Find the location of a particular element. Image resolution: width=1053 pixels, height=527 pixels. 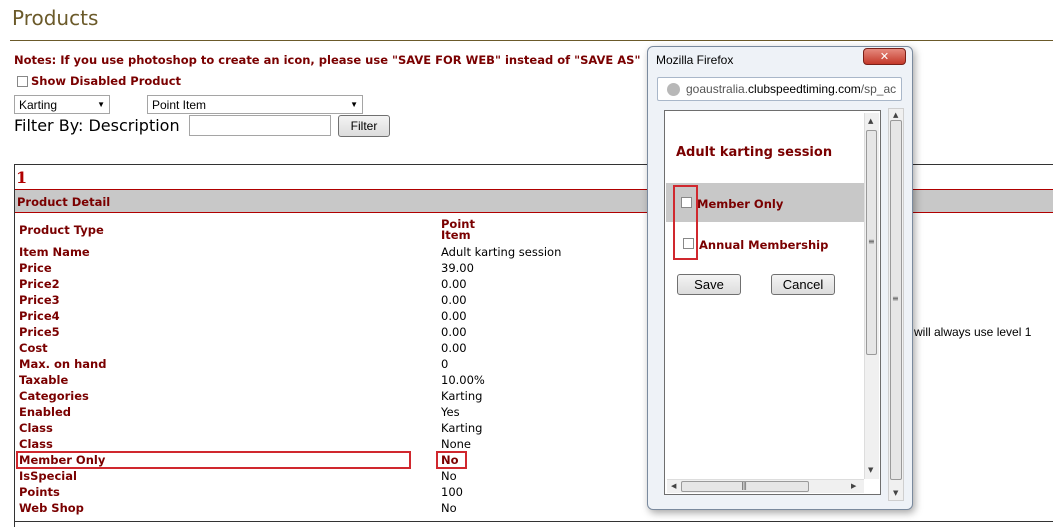

detail-row-label: Web Shop is located at coordinates (51, 508).